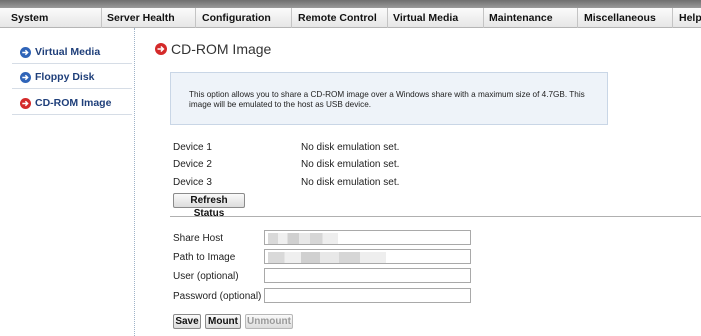 The width and height of the screenshot is (701, 336). I want to click on unmount-button: Unmount, so click(269, 321).